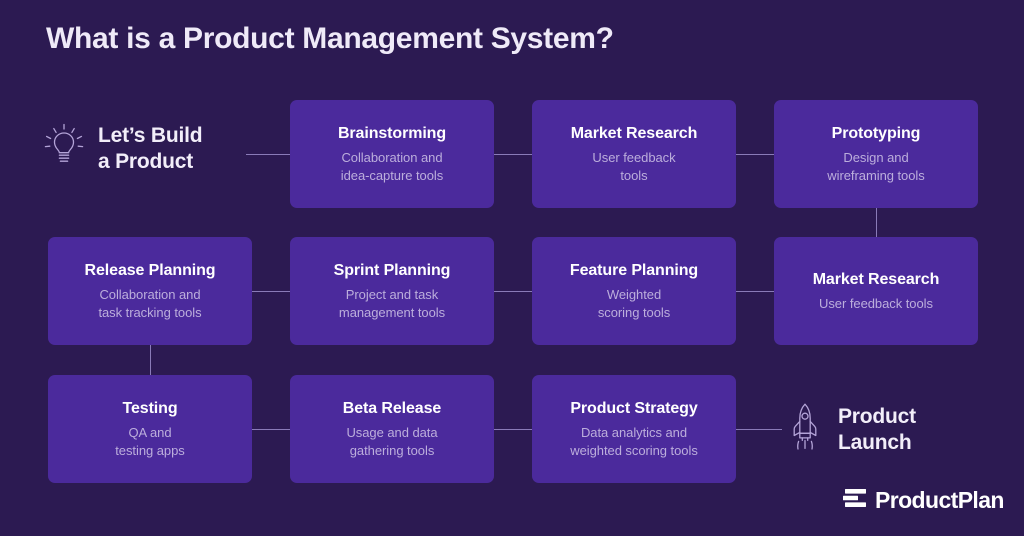 The width and height of the screenshot is (1024, 536). I want to click on card-subtitle: Collaboration and idea-capture tools, so click(392, 166).